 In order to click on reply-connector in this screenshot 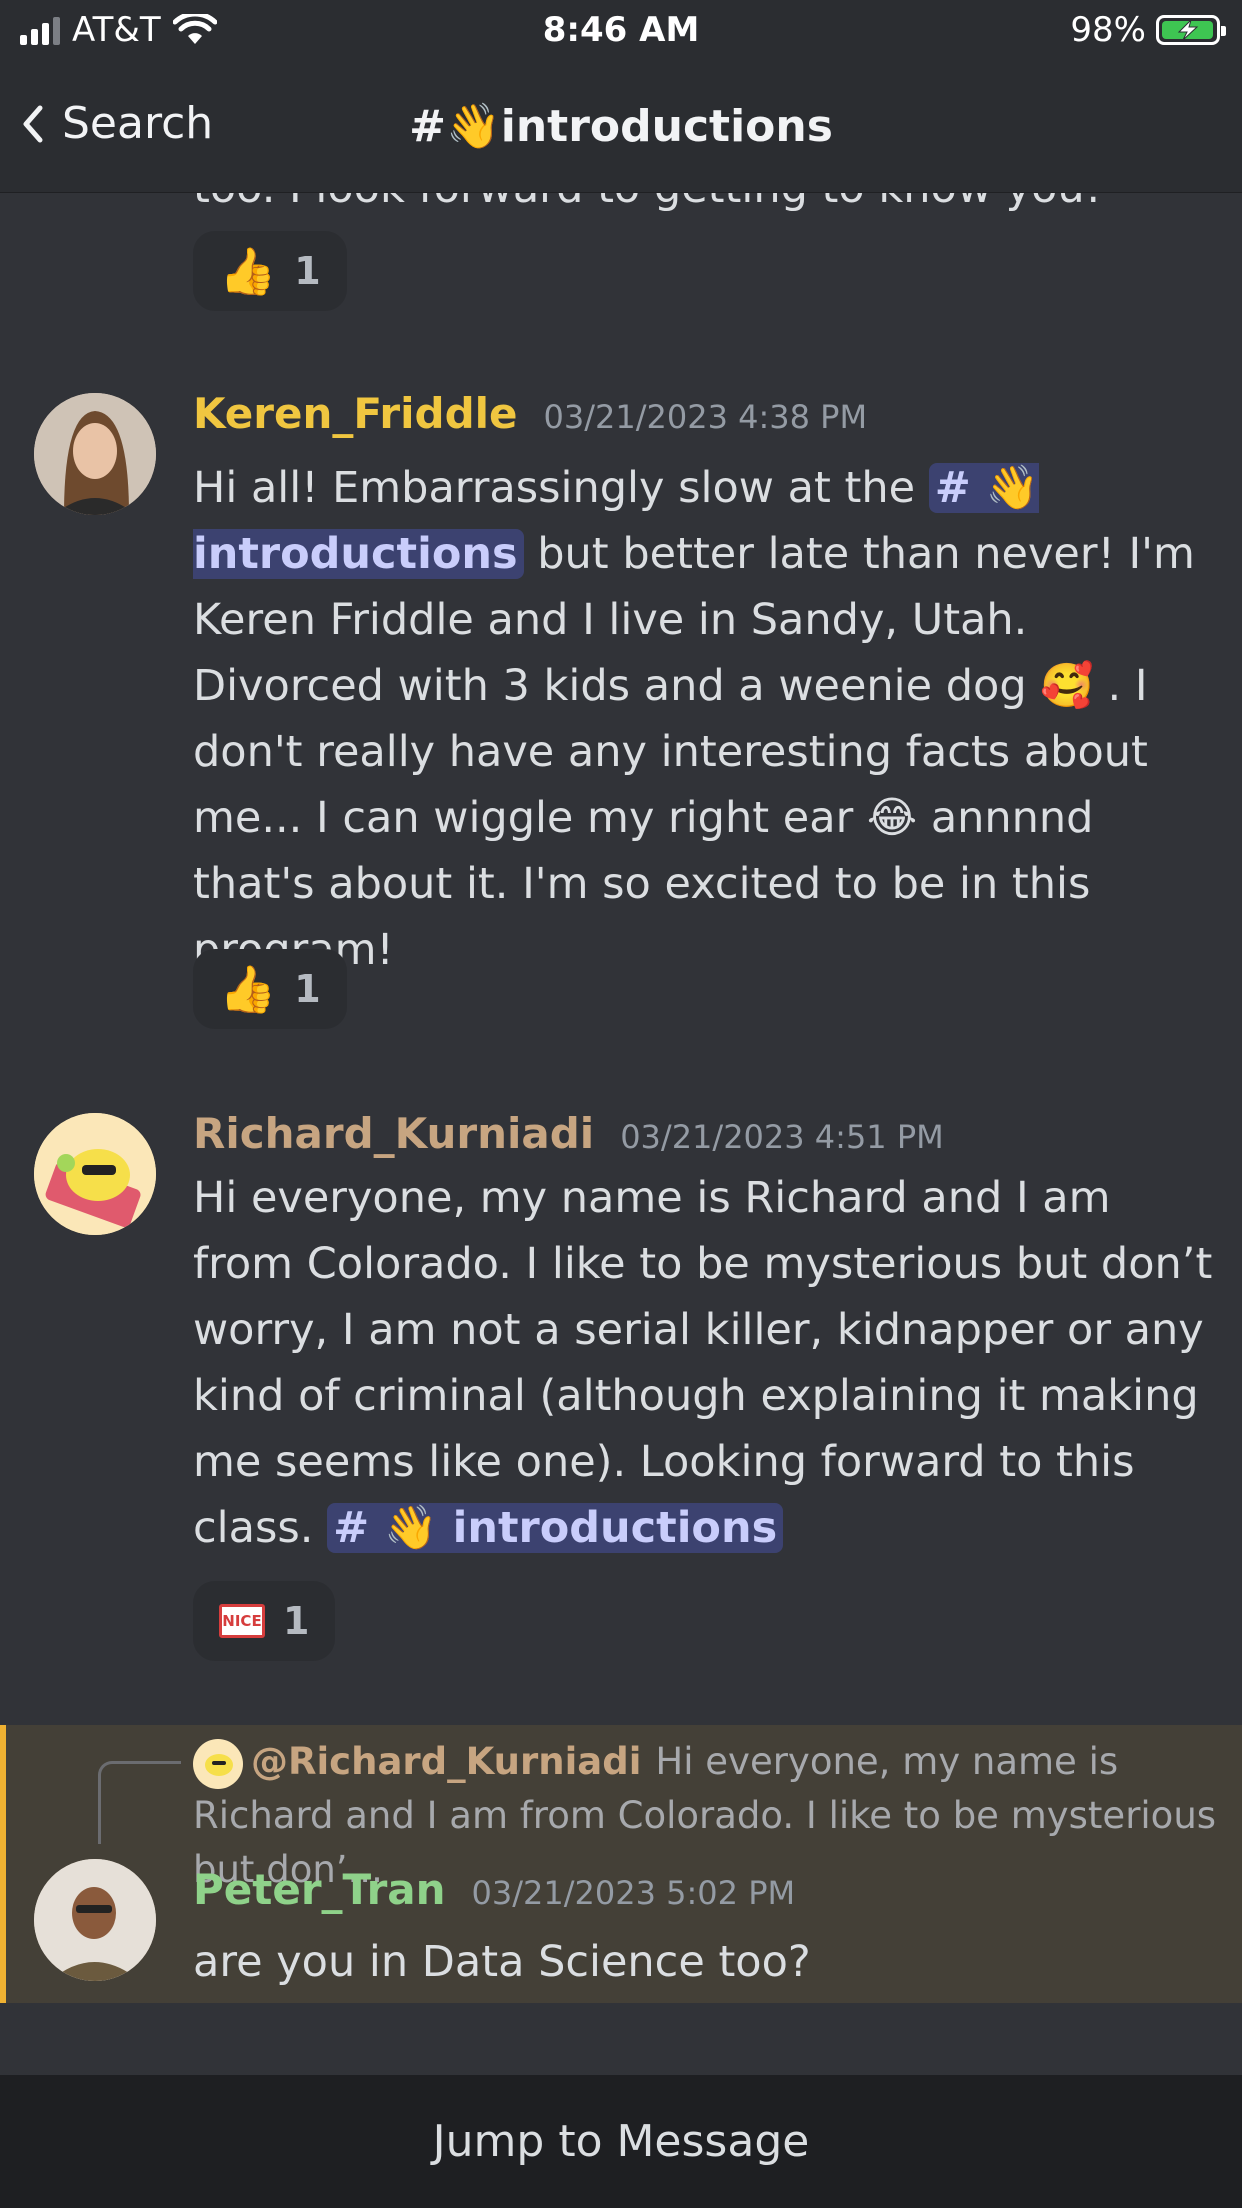, I will do `click(139, 1802)`.